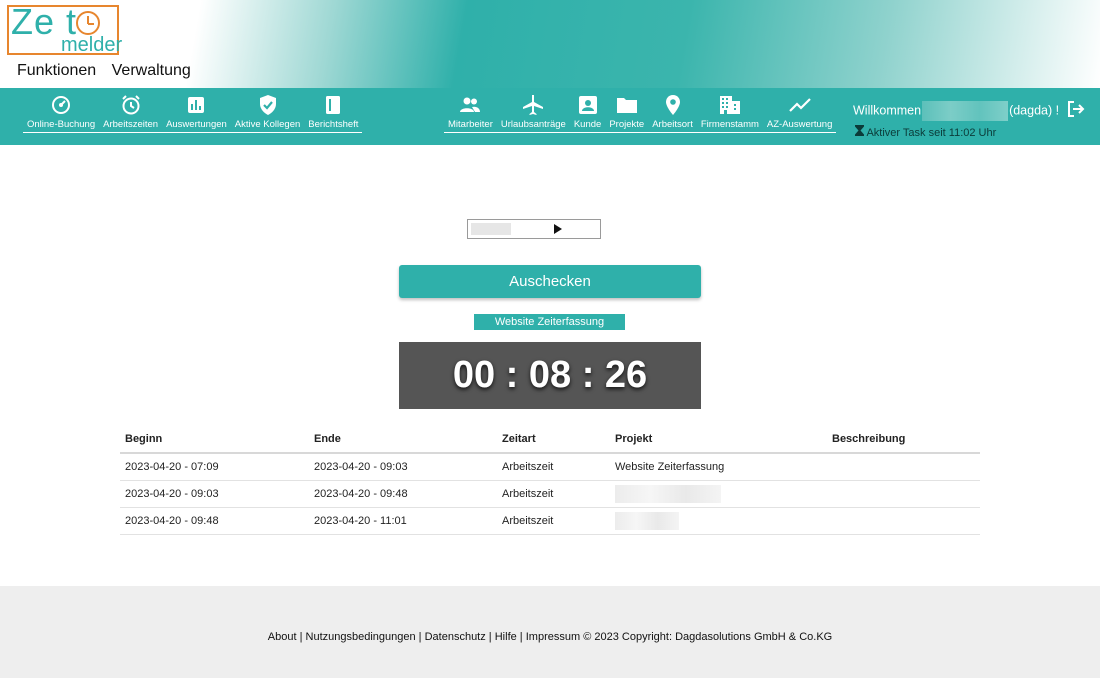 This screenshot has width=1100, height=678. Describe the element at coordinates (455, 637) in the screenshot. I see `footer-privacy-link: Datenschutz` at that location.